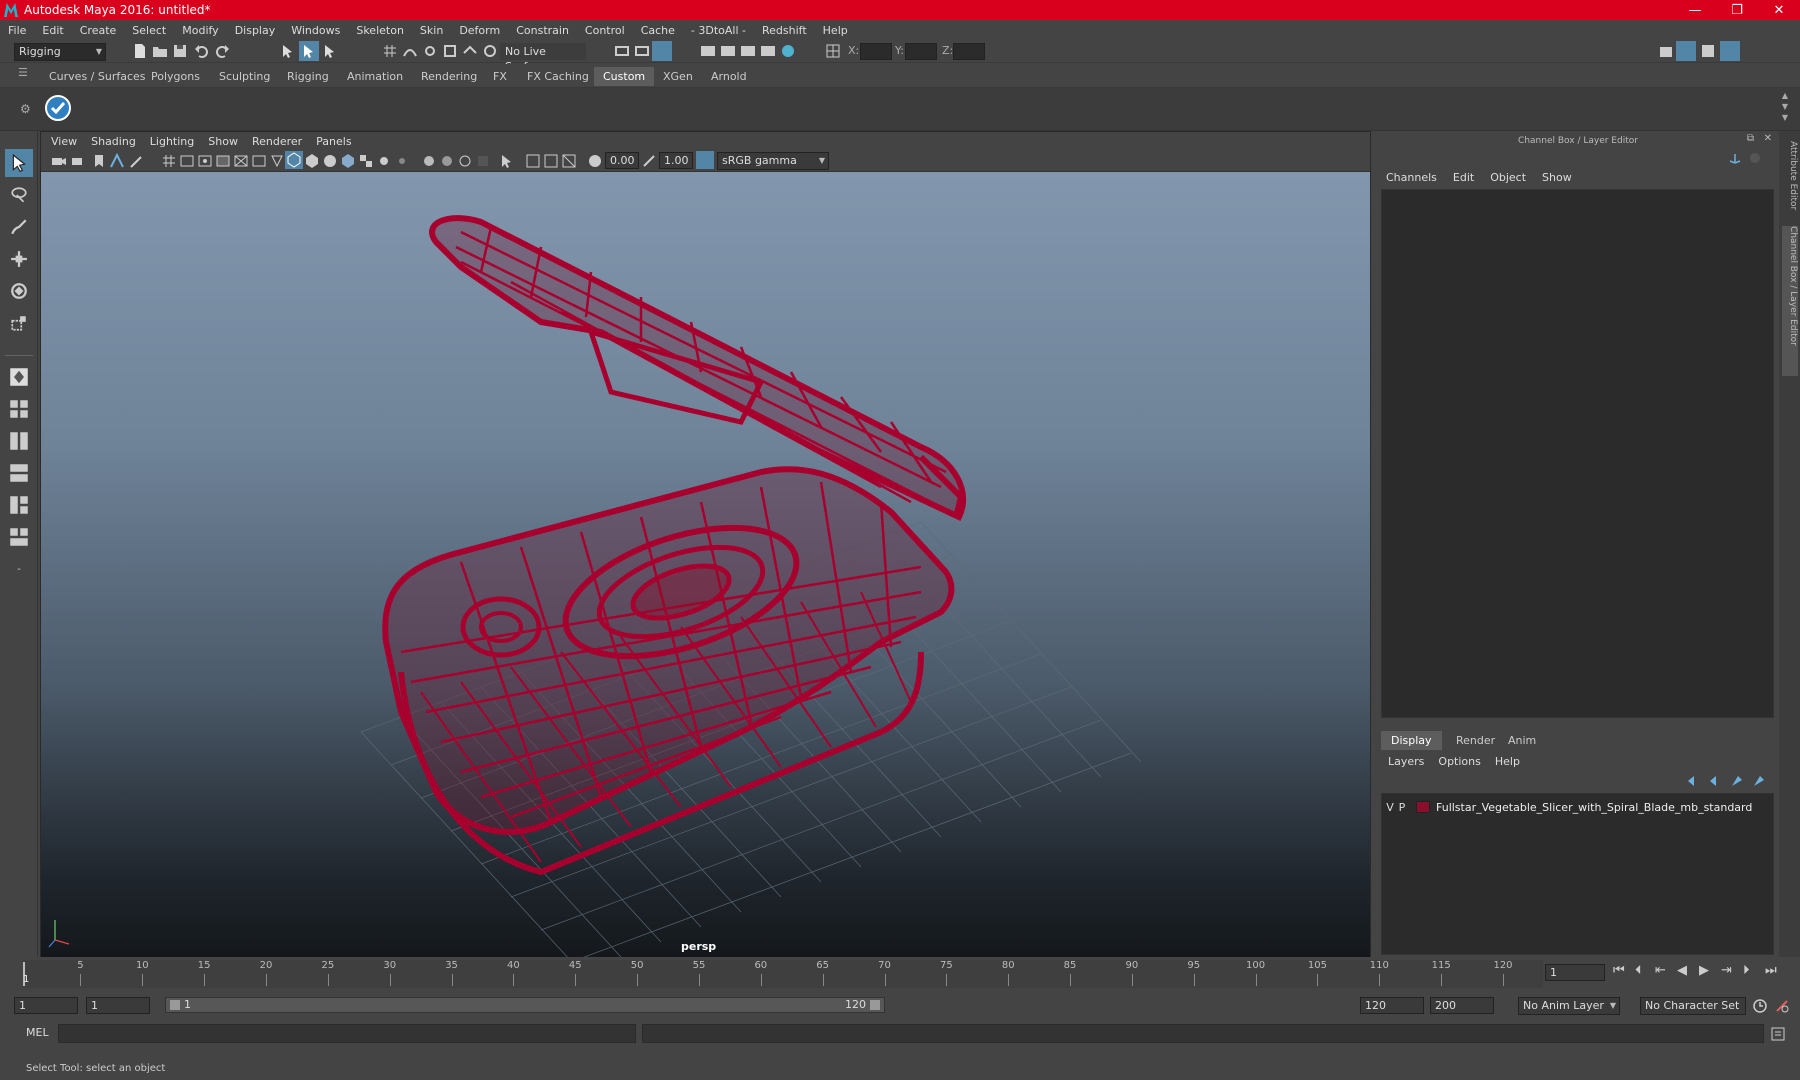  What do you see at coordinates (19, 259) in the screenshot?
I see `move-tool-button` at bounding box center [19, 259].